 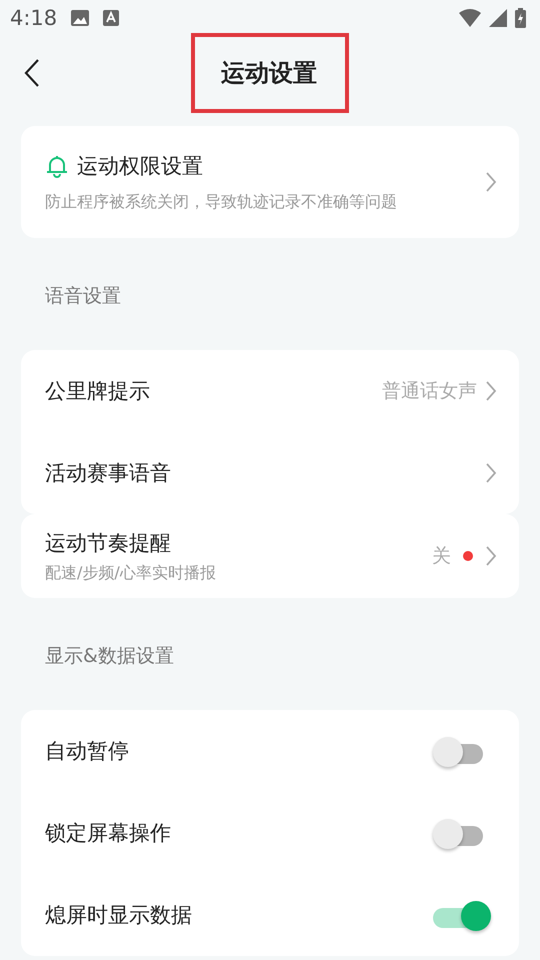 I want to click on setting-description: 防止程序被系统关闭，导致轨迹记录不准确等问题, so click(x=221, y=202).